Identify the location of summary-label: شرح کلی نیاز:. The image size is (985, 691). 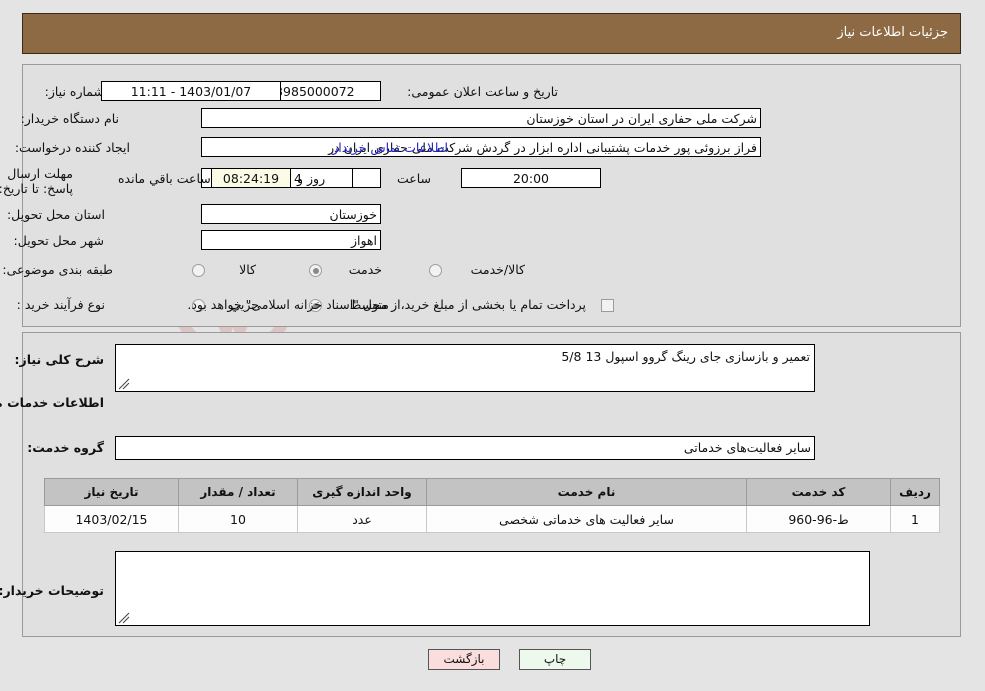
(59, 359).